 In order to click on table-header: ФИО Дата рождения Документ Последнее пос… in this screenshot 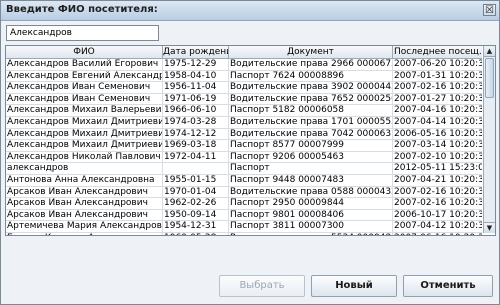, I will do `click(244, 52)`.